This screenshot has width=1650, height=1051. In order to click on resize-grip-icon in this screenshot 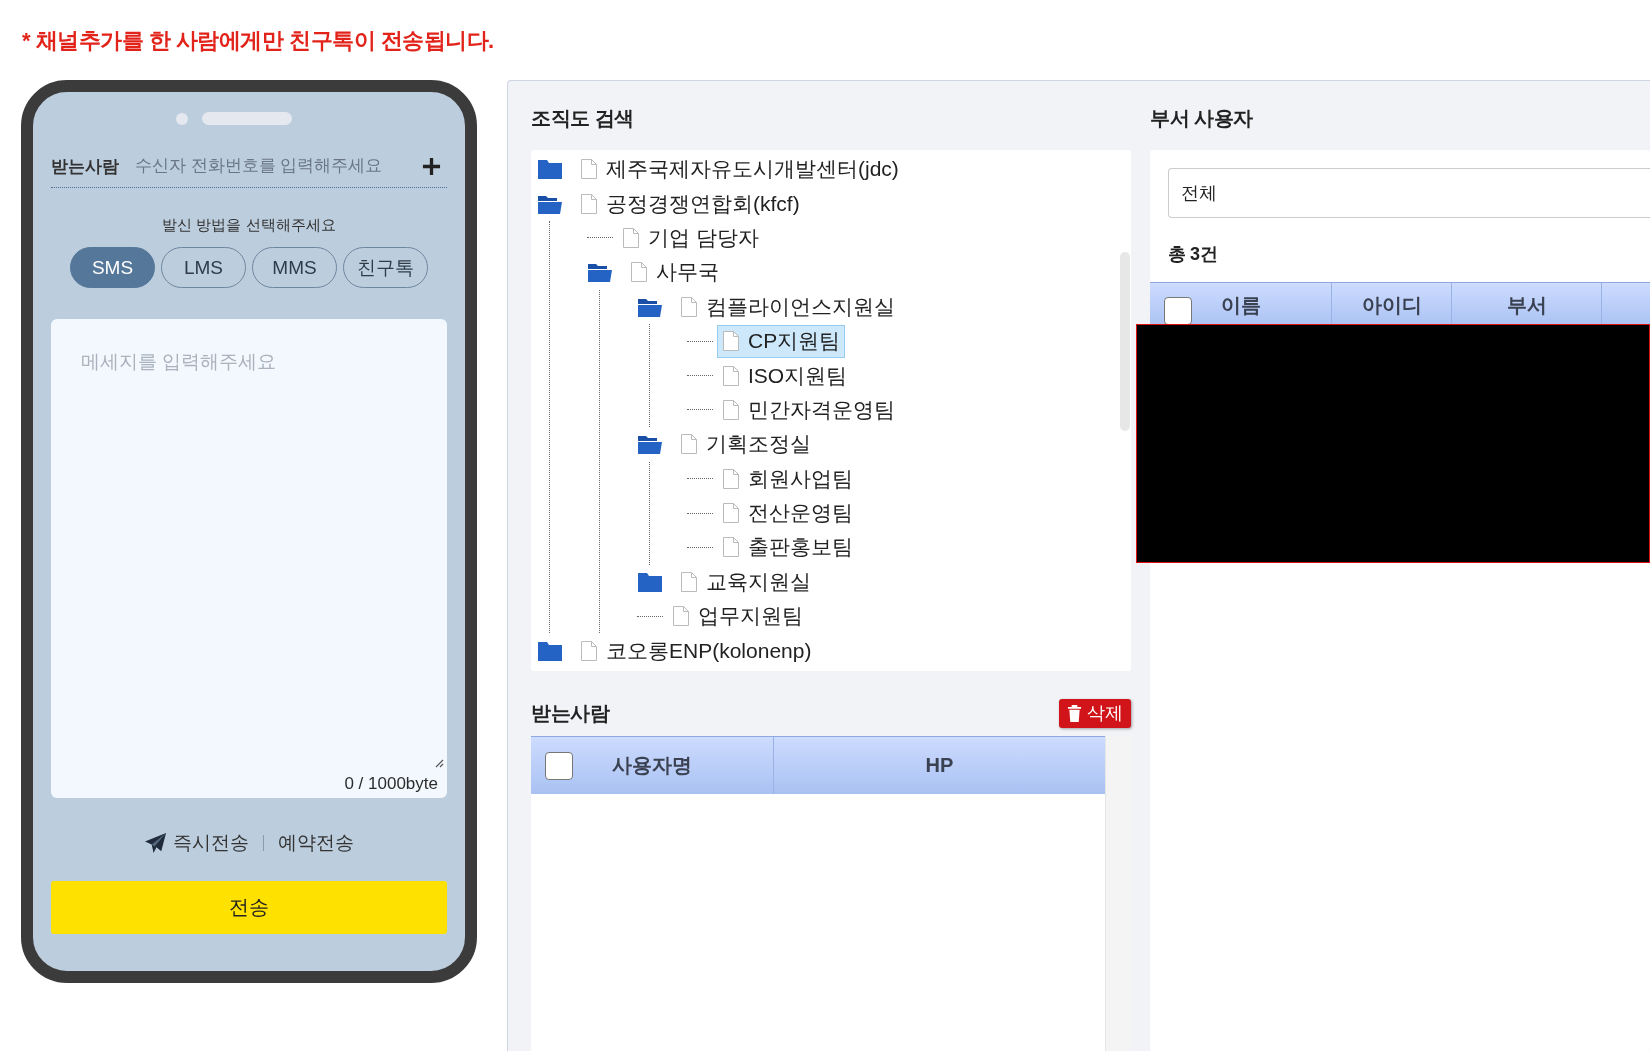, I will do `click(439, 763)`.